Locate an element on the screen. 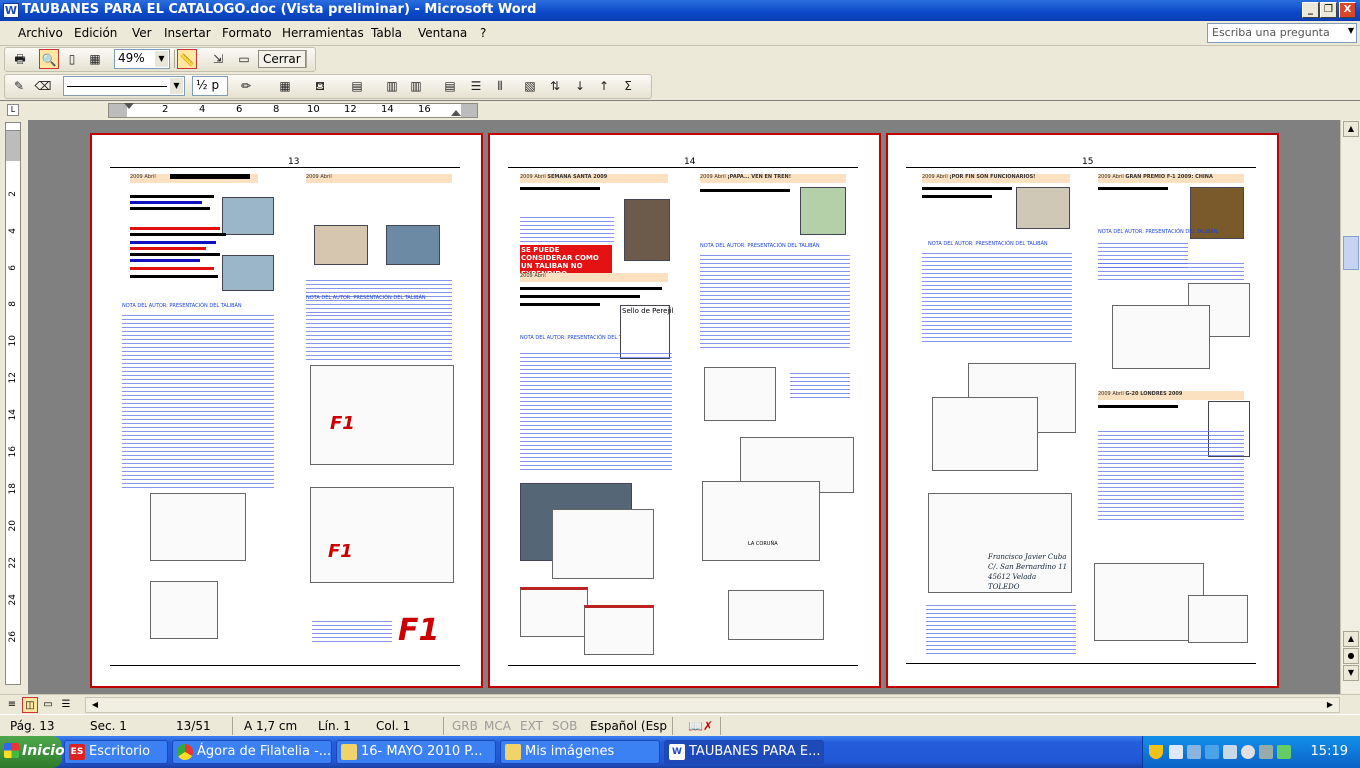 The width and height of the screenshot is (1360, 768). magnifier-icon: 🔍 is located at coordinates (49, 59).